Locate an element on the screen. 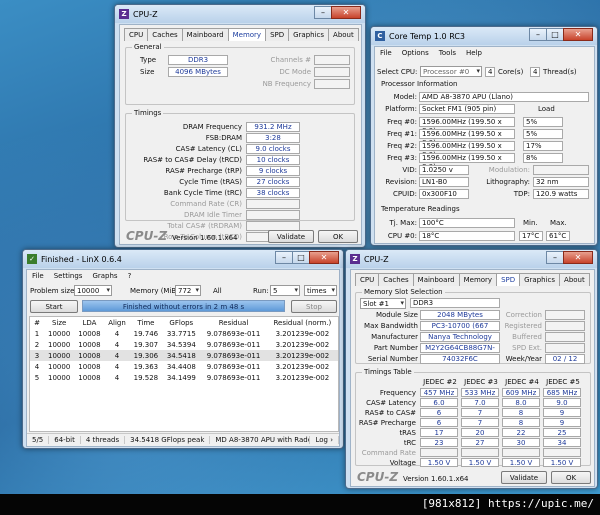  table-cell: 19.363 is located at coordinates (146, 366).